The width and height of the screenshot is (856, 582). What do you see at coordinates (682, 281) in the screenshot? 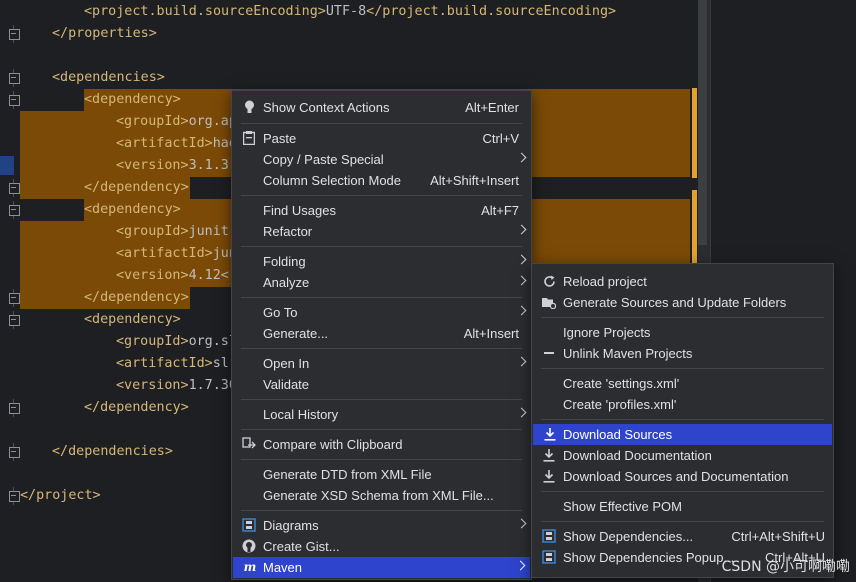
I see `menu-item-reload-project: Reload project` at bounding box center [682, 281].